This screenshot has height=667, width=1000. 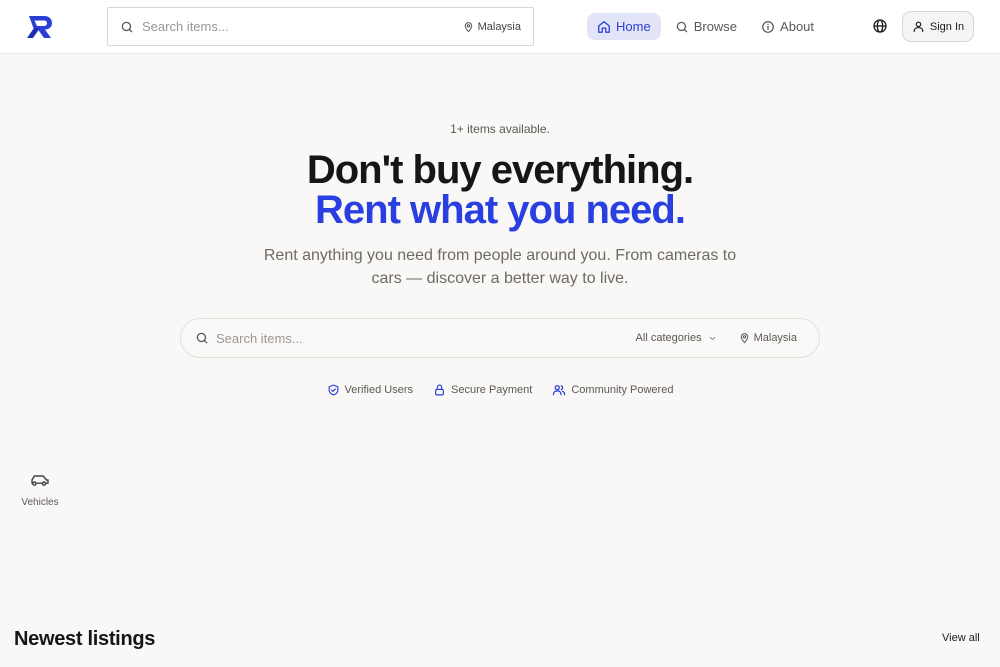 What do you see at coordinates (947, 26) in the screenshot?
I see `sign-in-label: Sign In` at bounding box center [947, 26].